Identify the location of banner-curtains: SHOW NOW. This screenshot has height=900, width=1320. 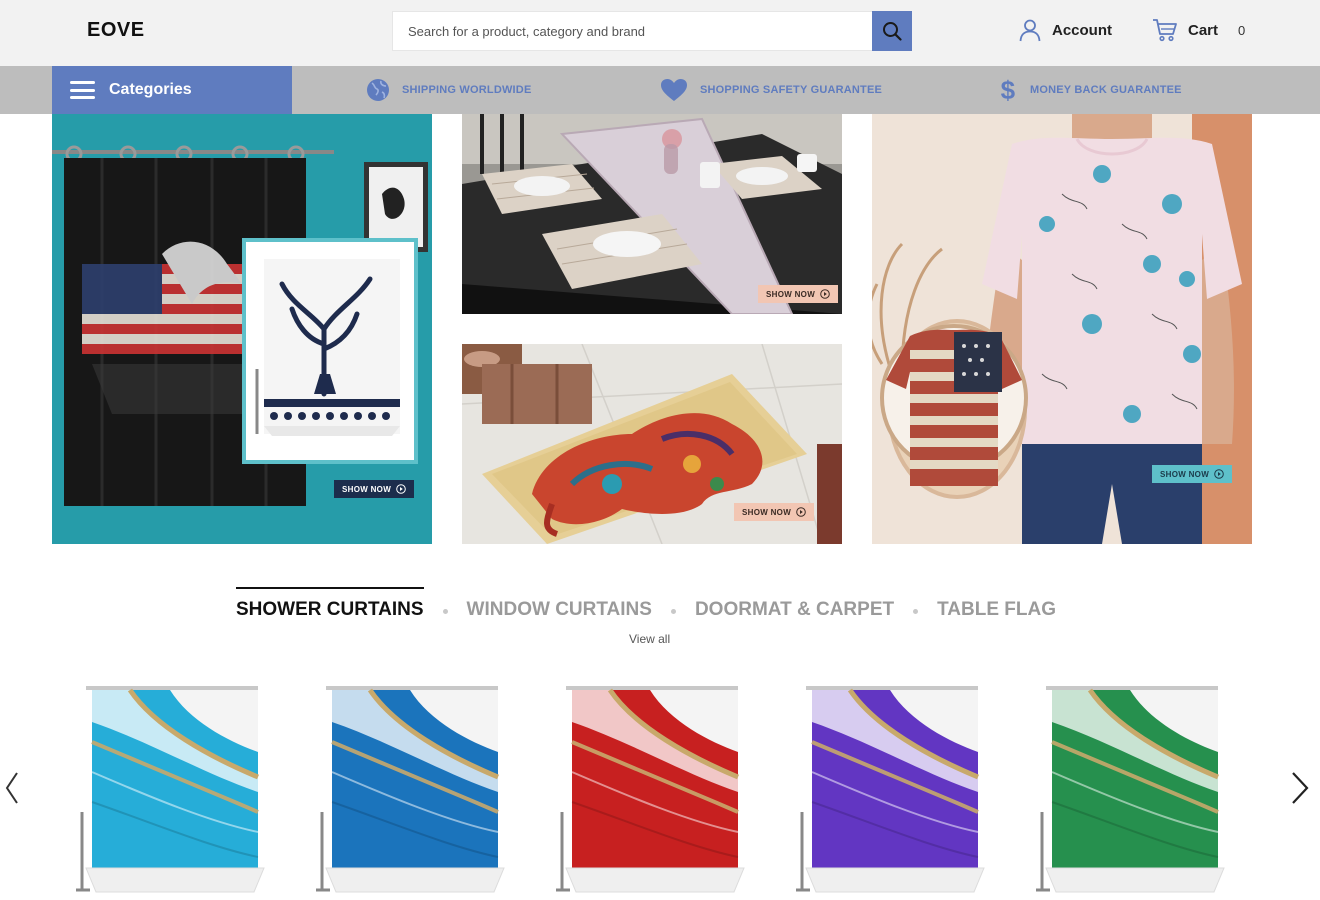
(242, 329).